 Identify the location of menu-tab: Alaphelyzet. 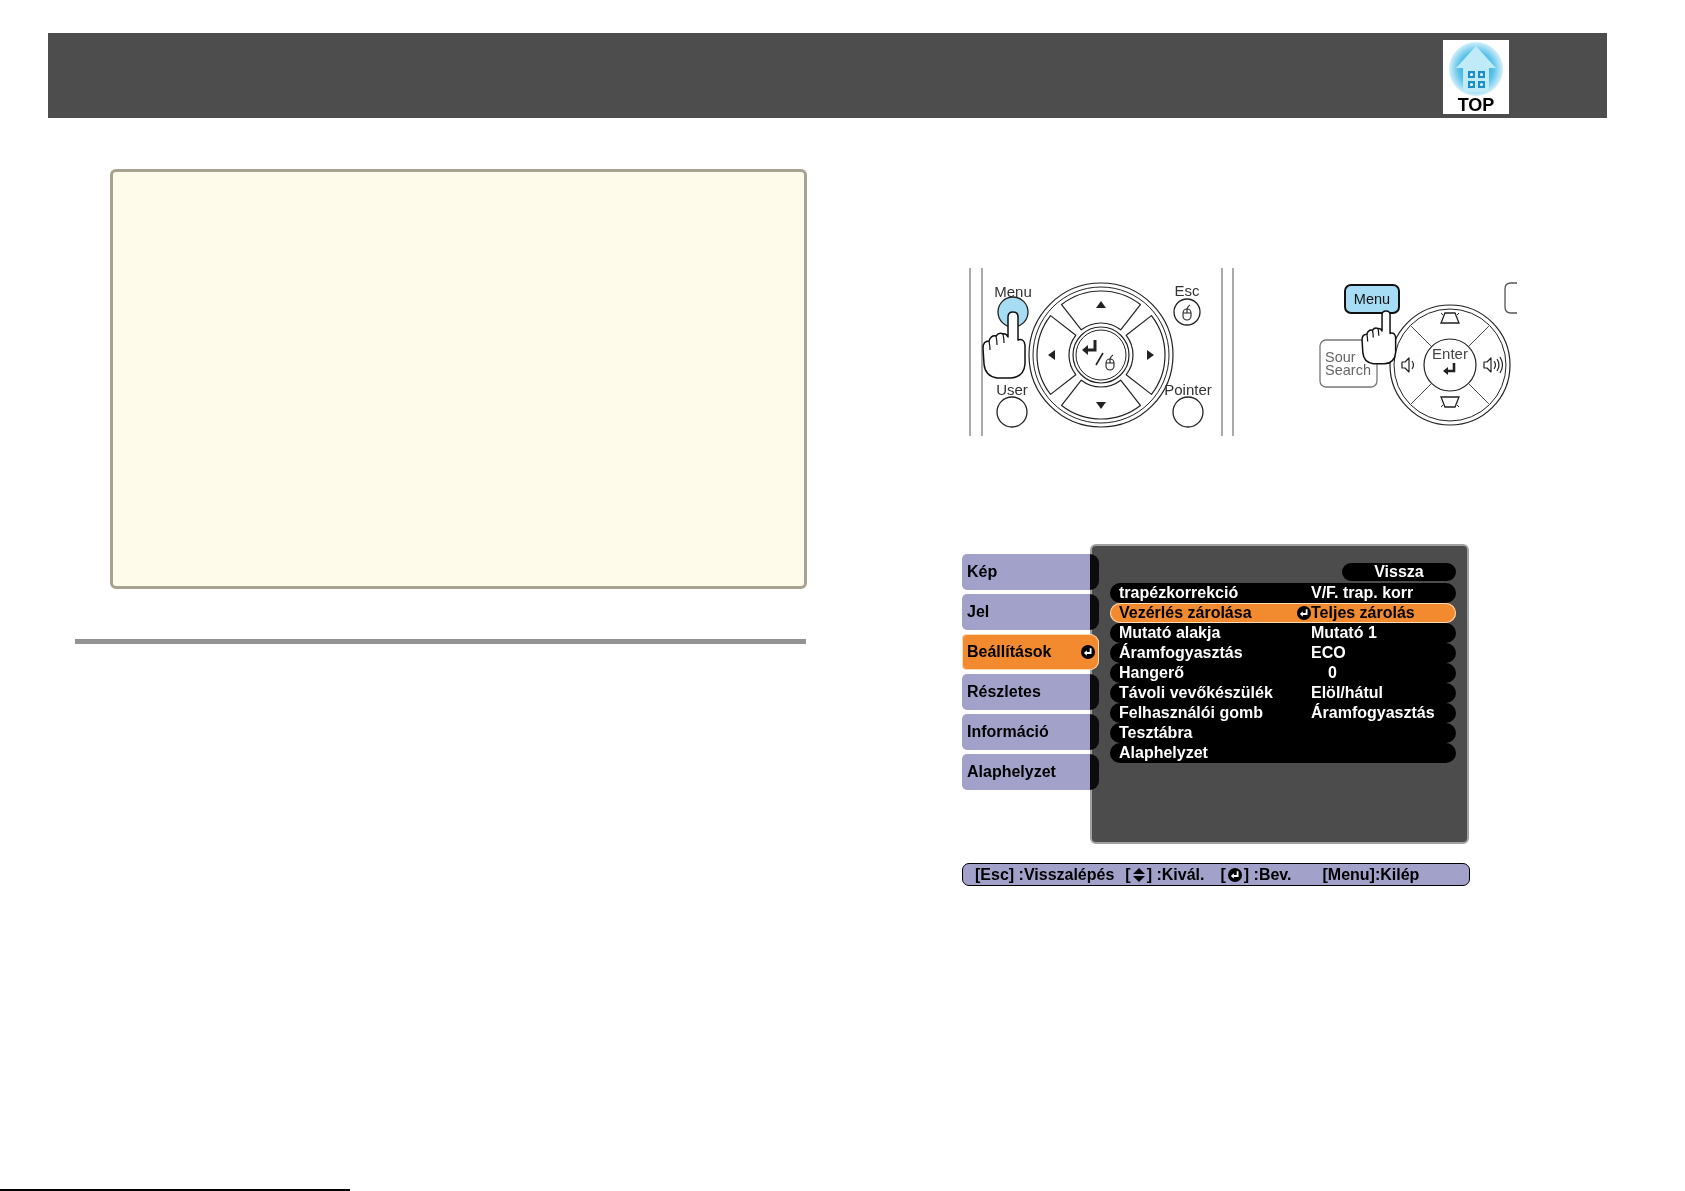
(1030, 772).